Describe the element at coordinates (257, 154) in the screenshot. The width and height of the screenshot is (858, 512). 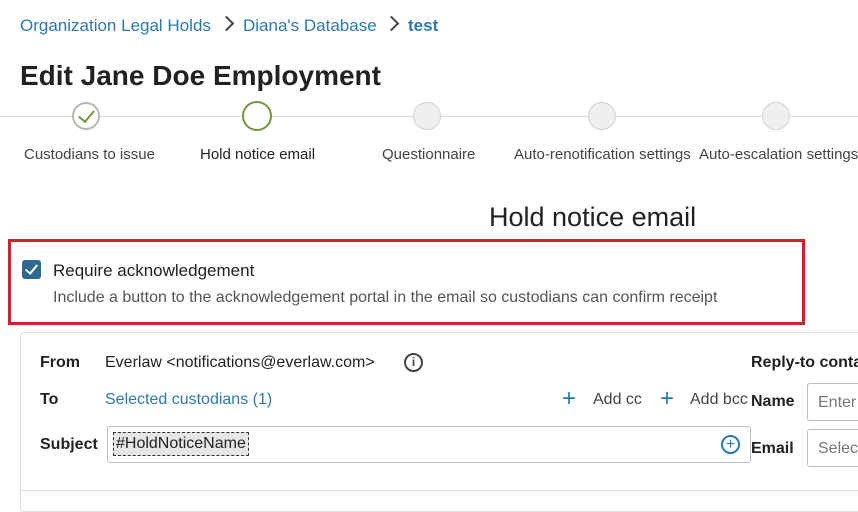
I see `step-hold-notice-label: Hold notice email` at that location.